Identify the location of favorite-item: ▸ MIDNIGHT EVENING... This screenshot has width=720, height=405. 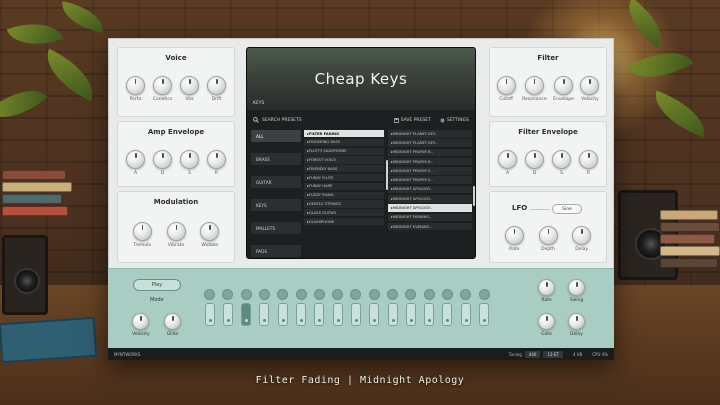
(430, 226).